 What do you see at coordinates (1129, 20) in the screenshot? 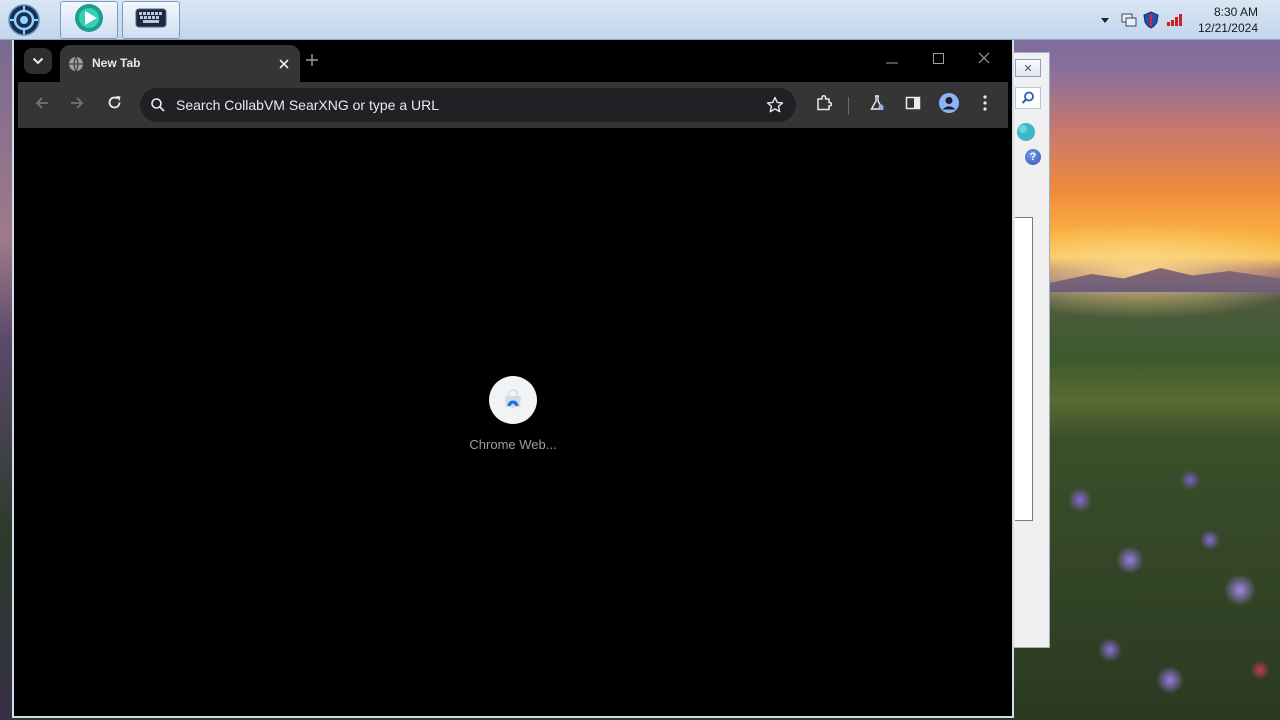
I see `network-icon` at bounding box center [1129, 20].